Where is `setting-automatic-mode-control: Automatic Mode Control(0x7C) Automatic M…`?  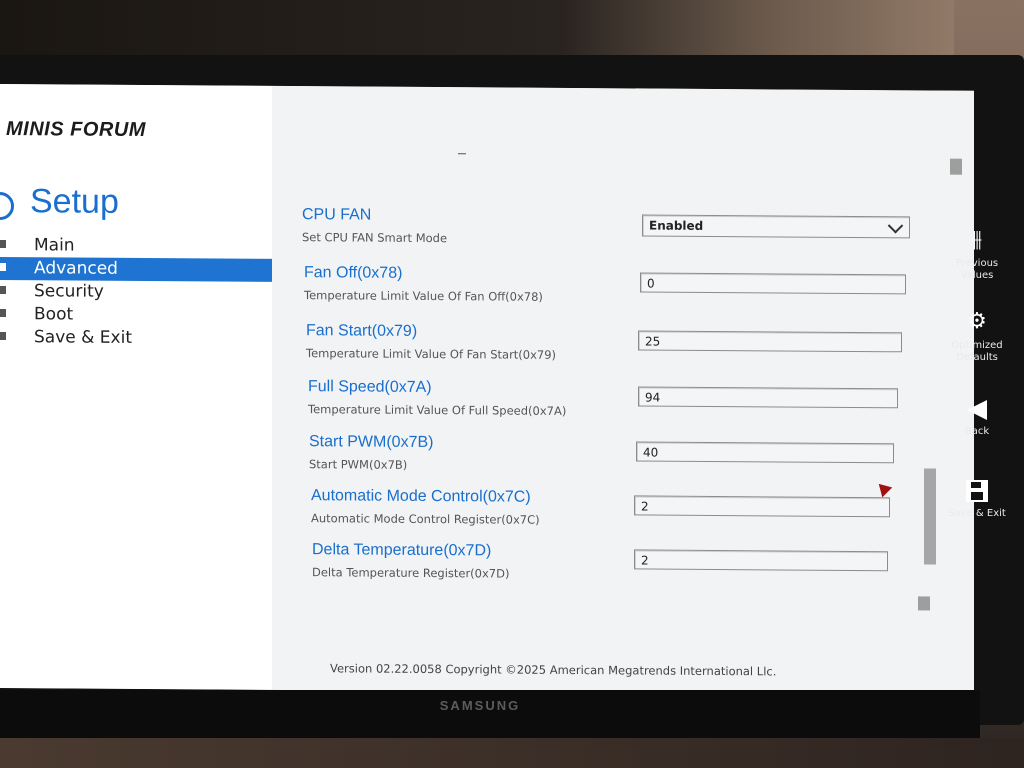
setting-automatic-mode-control: Automatic Mode Control(0x7C) Automatic M… is located at coordinates (425, 507).